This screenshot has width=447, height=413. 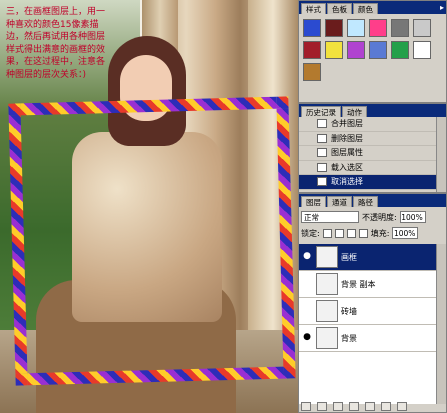 I want to click on tab-layers: 图层, so click(x=313, y=201).